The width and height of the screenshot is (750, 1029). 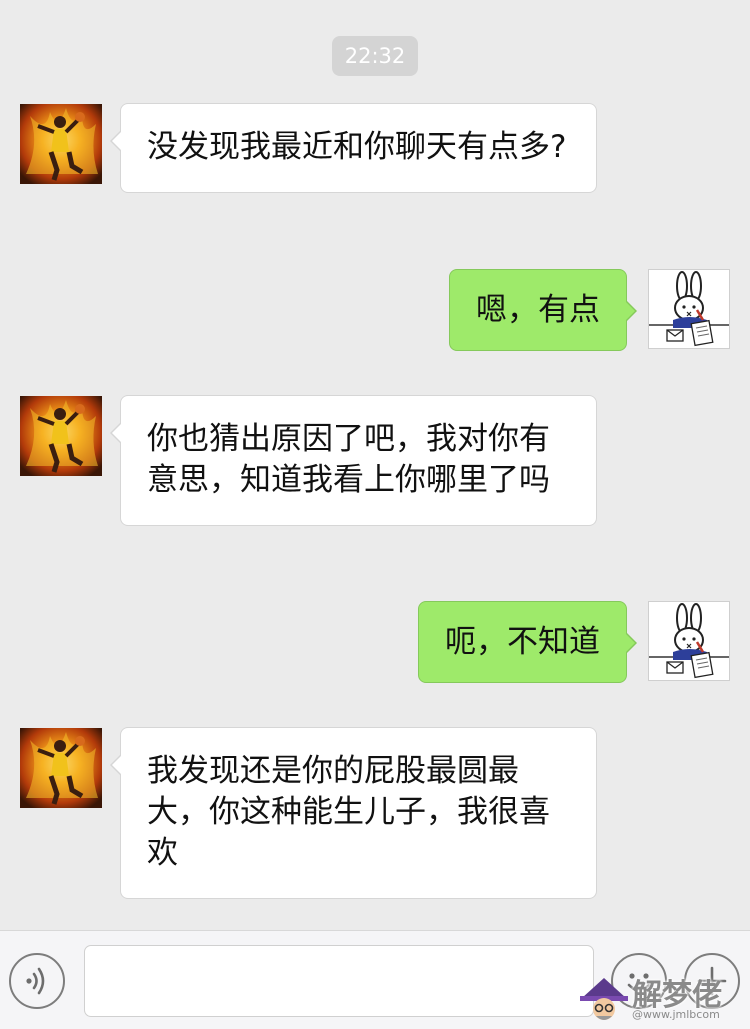 What do you see at coordinates (538, 310) in the screenshot?
I see `message-text: 嗯，有点` at bounding box center [538, 310].